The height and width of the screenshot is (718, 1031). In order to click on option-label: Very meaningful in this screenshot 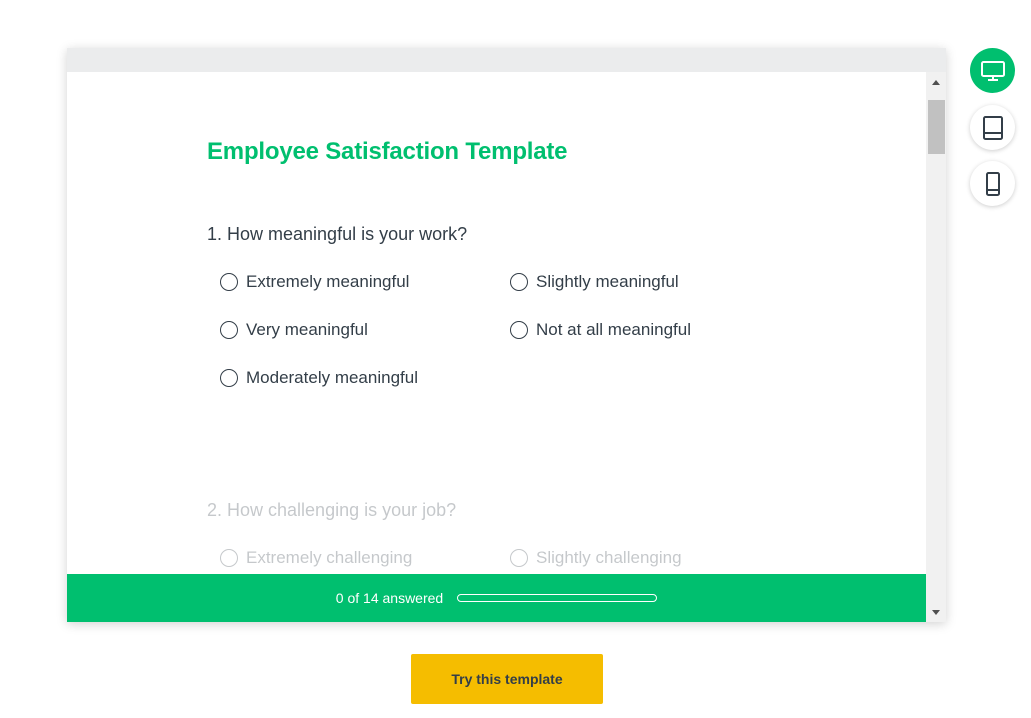, I will do `click(307, 329)`.